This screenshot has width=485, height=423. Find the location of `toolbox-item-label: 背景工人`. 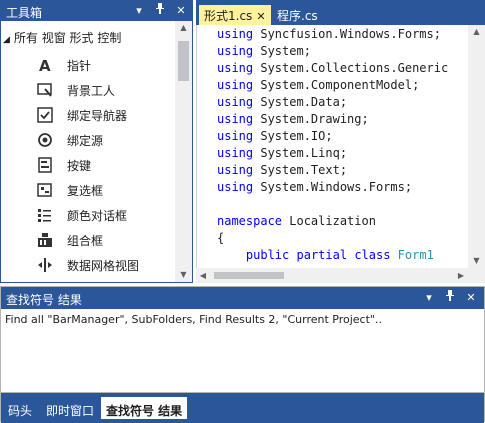

toolbox-item-label: 背景工人 is located at coordinates (91, 91).